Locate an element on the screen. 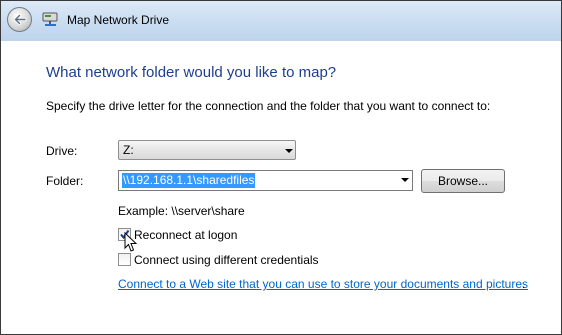 Image resolution: width=562 pixels, height=335 pixels. drive-value: Z: is located at coordinates (128, 150).